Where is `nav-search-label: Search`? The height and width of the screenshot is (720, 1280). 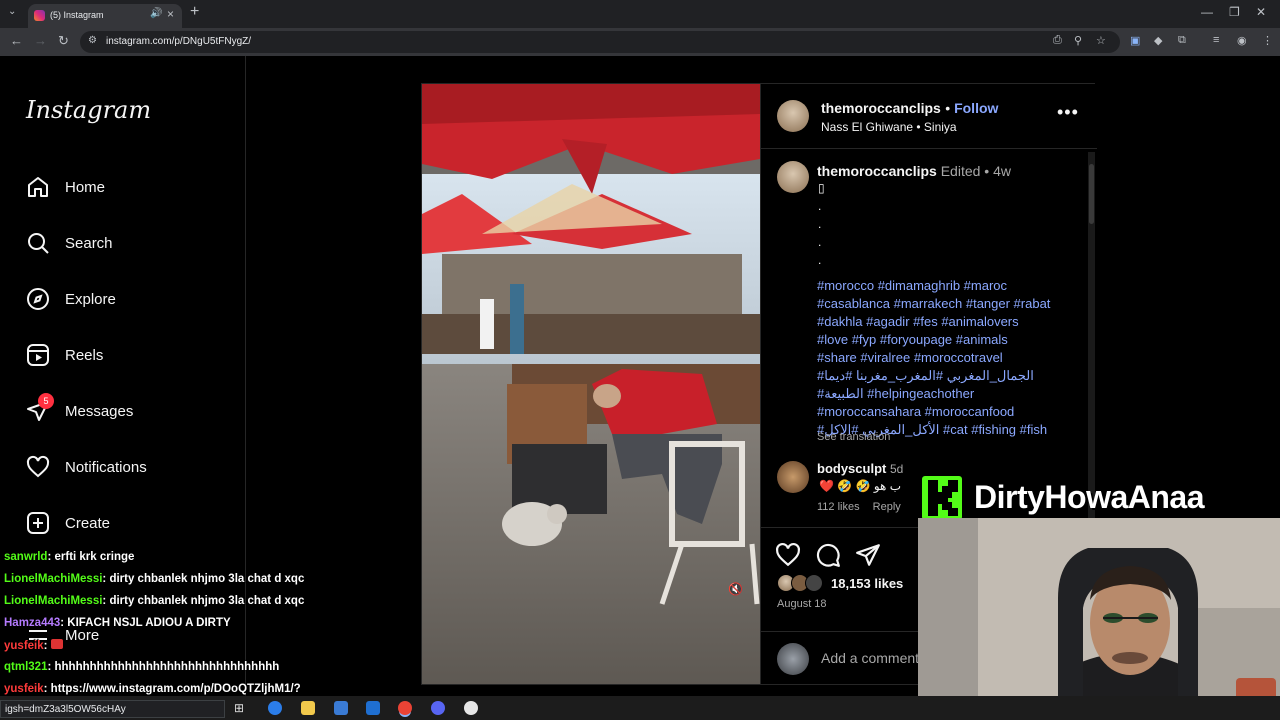 nav-search-label: Search is located at coordinates (89, 243).